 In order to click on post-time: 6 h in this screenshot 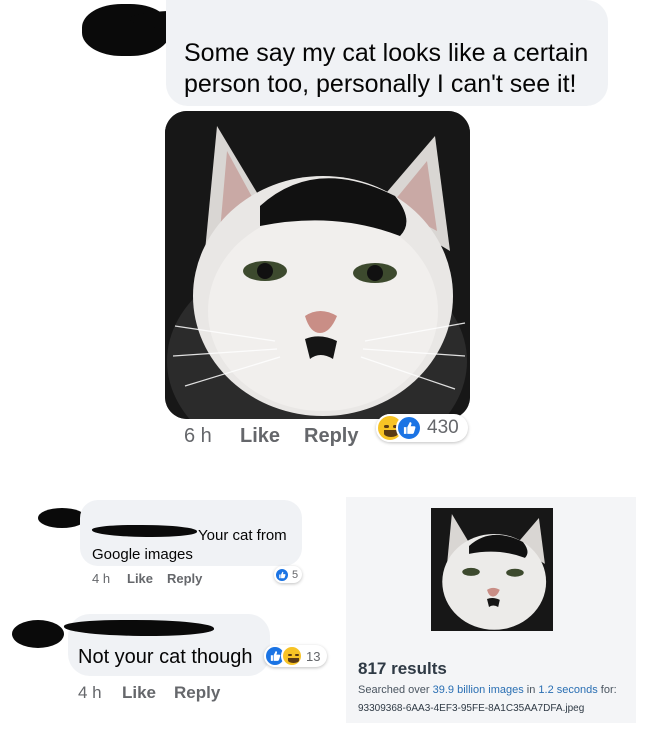, I will do `click(198, 436)`.